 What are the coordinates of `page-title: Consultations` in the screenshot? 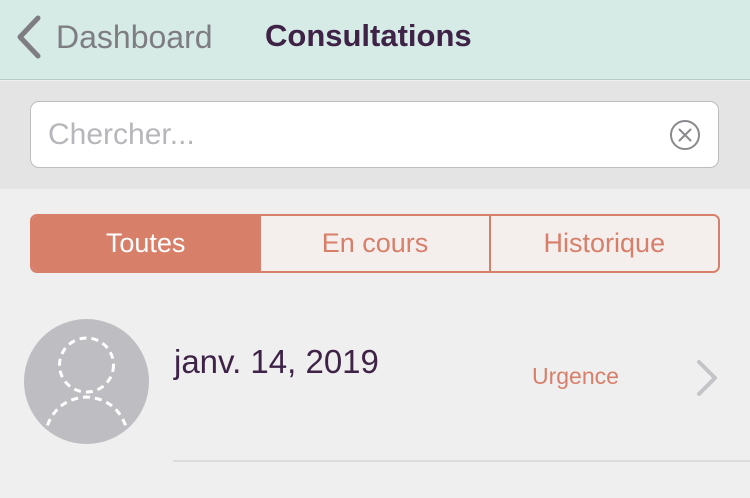 It's located at (368, 35).